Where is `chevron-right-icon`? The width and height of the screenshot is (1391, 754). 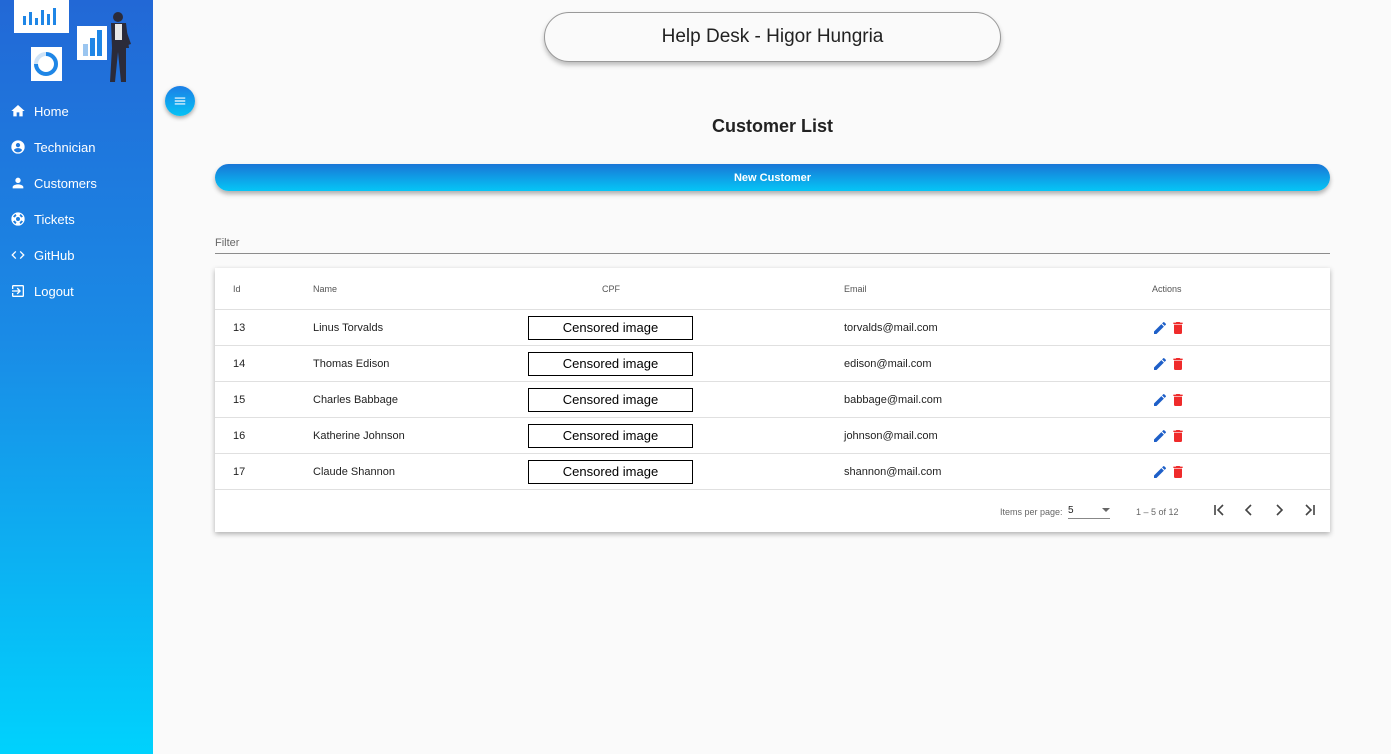
chevron-right-icon is located at coordinates (1280, 510).